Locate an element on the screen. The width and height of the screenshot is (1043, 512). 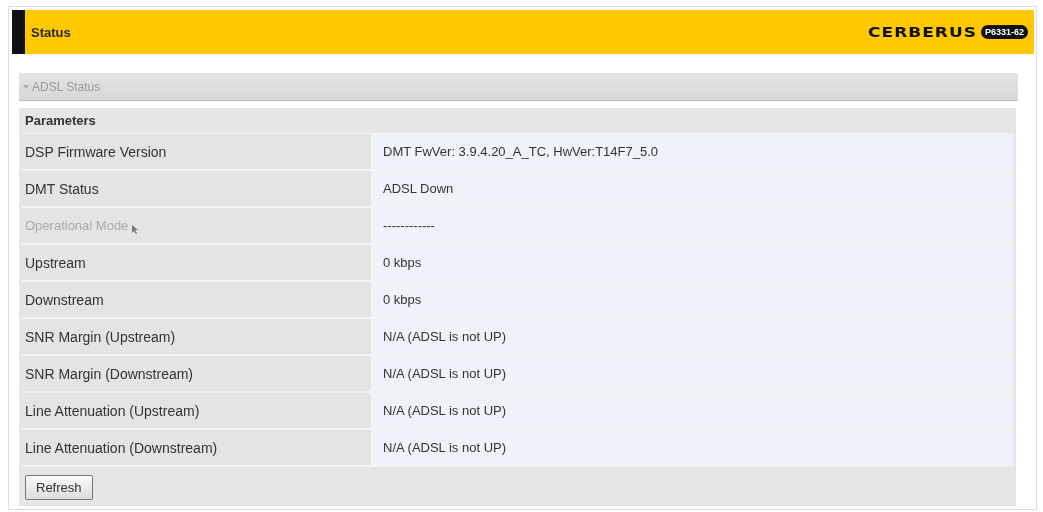
mouse-cursor-icon is located at coordinates (135, 229).